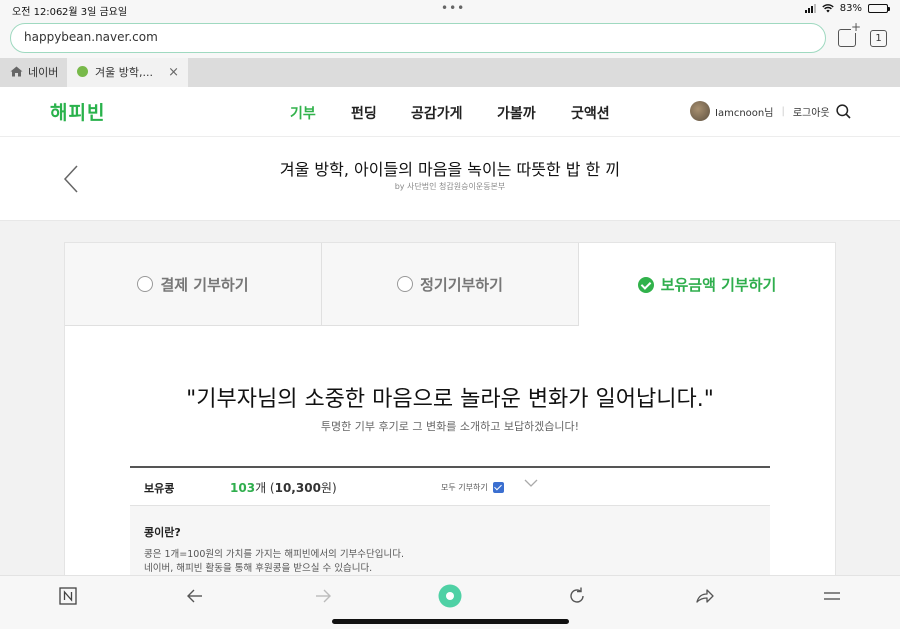 This screenshot has height=629, width=900. Describe the element at coordinates (43, 72) in the screenshot. I see `tab-label: 네이버` at that location.